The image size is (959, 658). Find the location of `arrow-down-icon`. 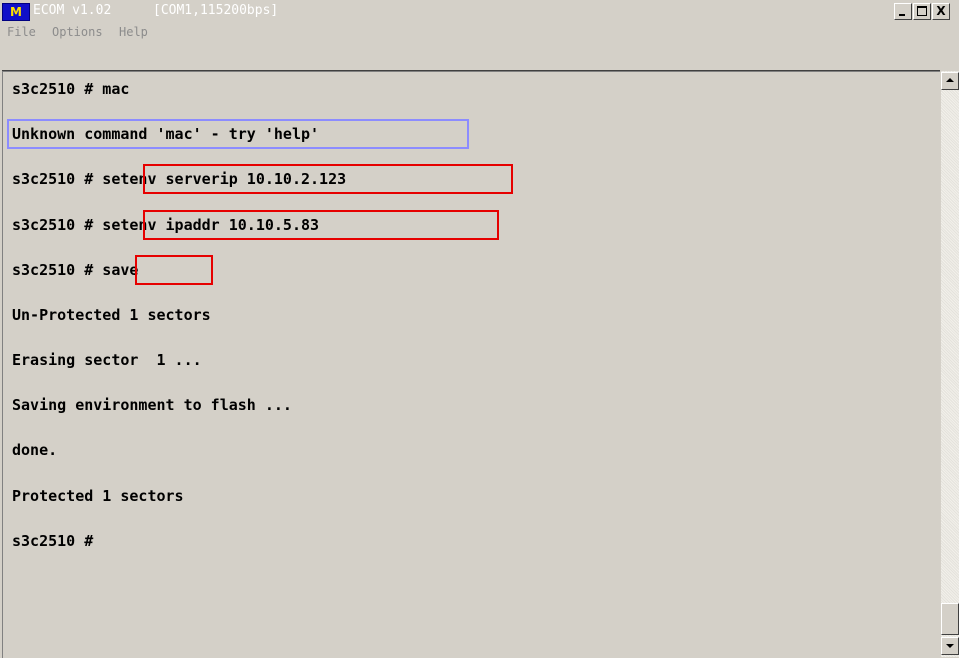

arrow-down-icon is located at coordinates (950, 646).